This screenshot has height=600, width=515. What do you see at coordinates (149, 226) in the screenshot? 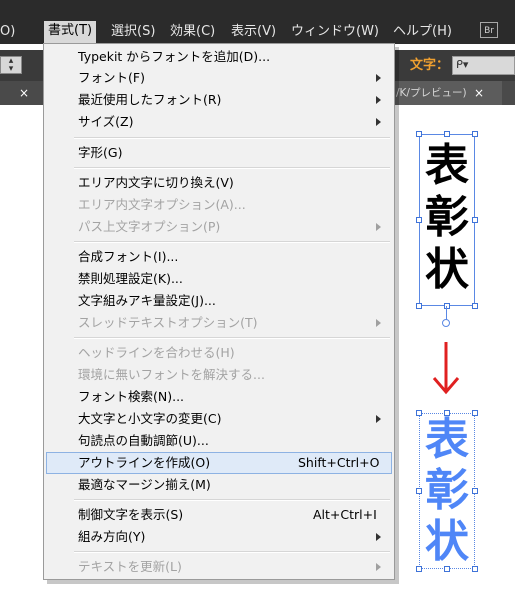
I see `menu-item-path-type-options: パス上文字オプション(P)` at bounding box center [149, 226].